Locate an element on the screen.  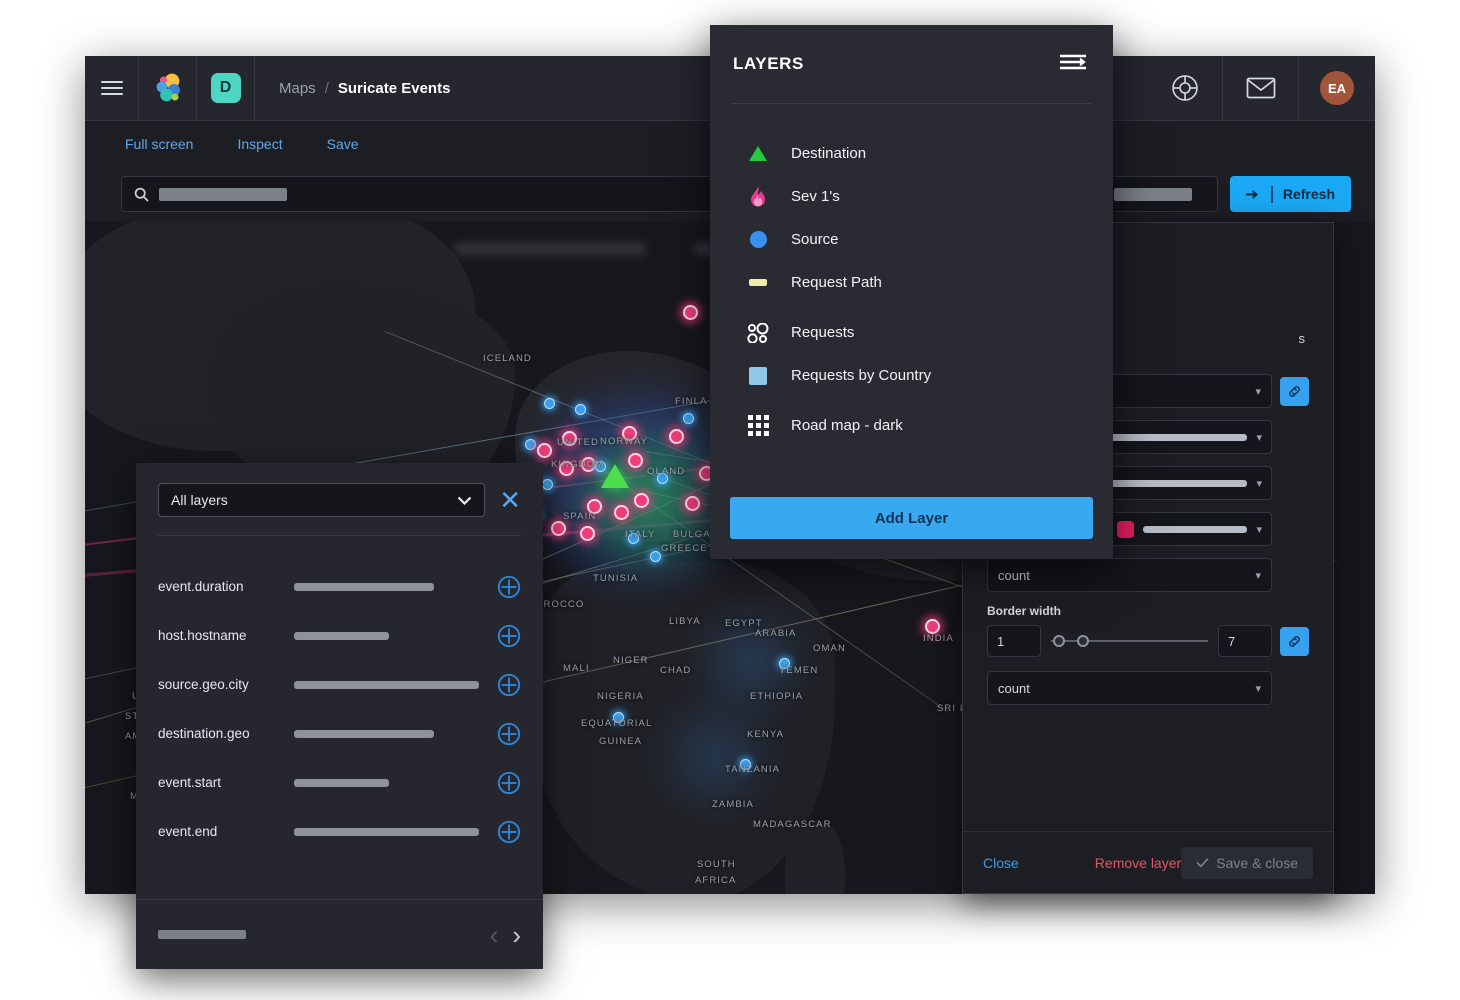
style-field-row-count-2: count ▾ is located at coordinates (1148, 688).